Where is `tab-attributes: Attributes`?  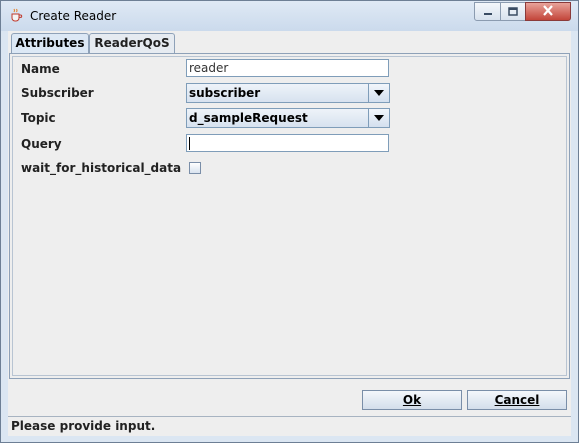
tab-attributes: Attributes is located at coordinates (50, 43).